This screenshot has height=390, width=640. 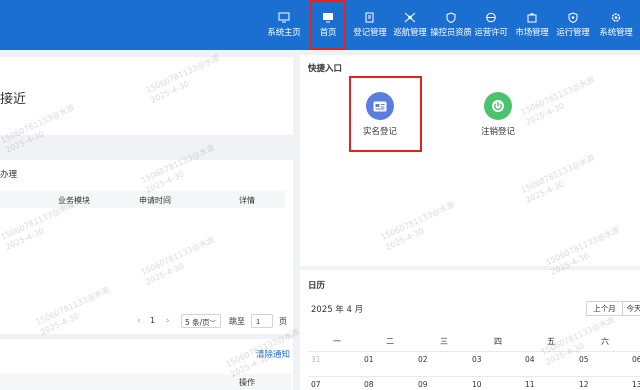 I want to click on calendar-day: 03, so click(x=477, y=359).